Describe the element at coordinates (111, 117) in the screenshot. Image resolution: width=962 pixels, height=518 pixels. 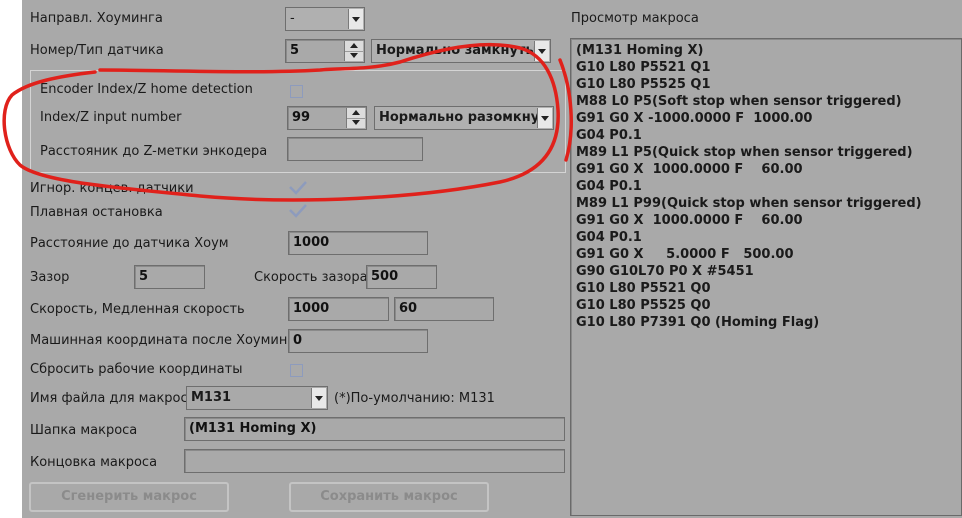
I see `index-input-label: Index/Z input number` at that location.